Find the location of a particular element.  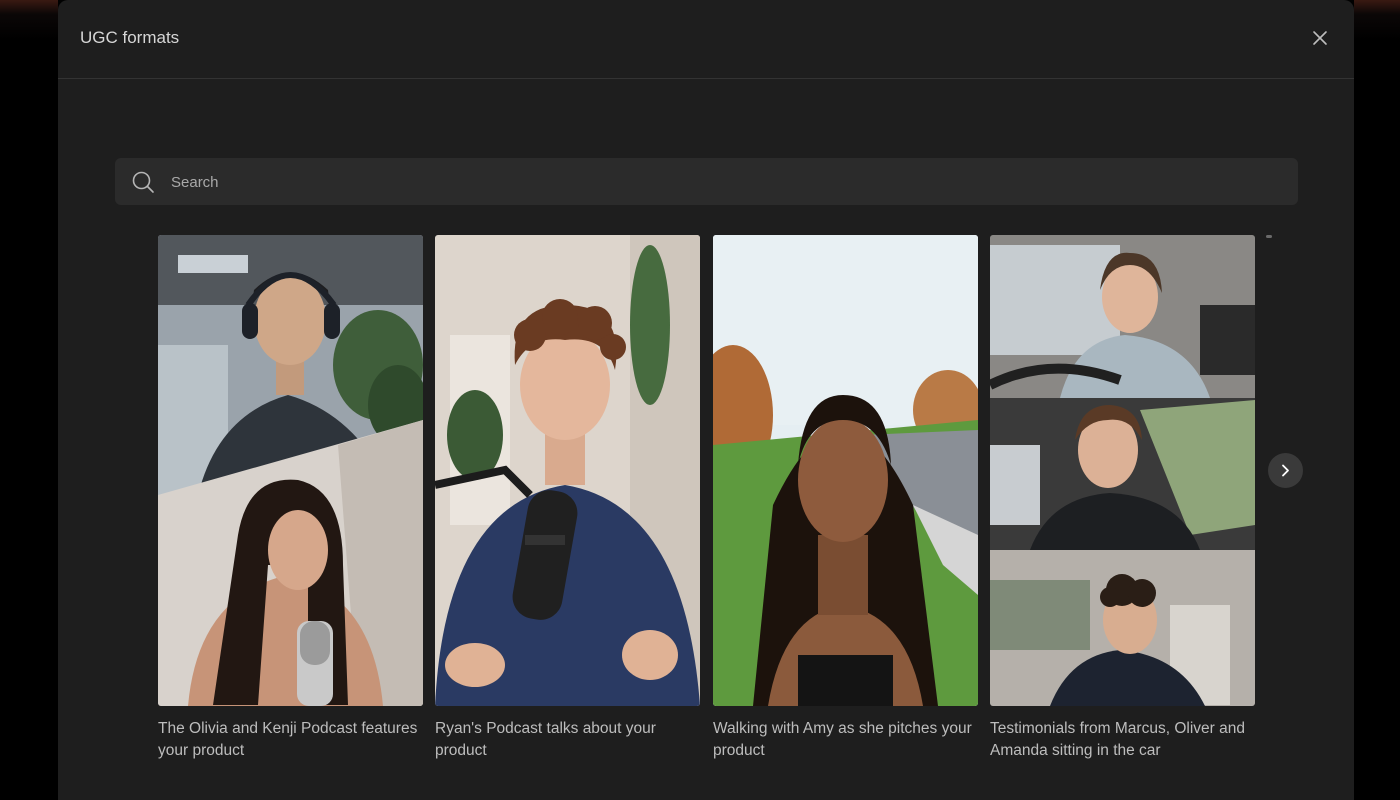

card-caption: Ryan's Podcast talks about your product is located at coordinates (545, 739).